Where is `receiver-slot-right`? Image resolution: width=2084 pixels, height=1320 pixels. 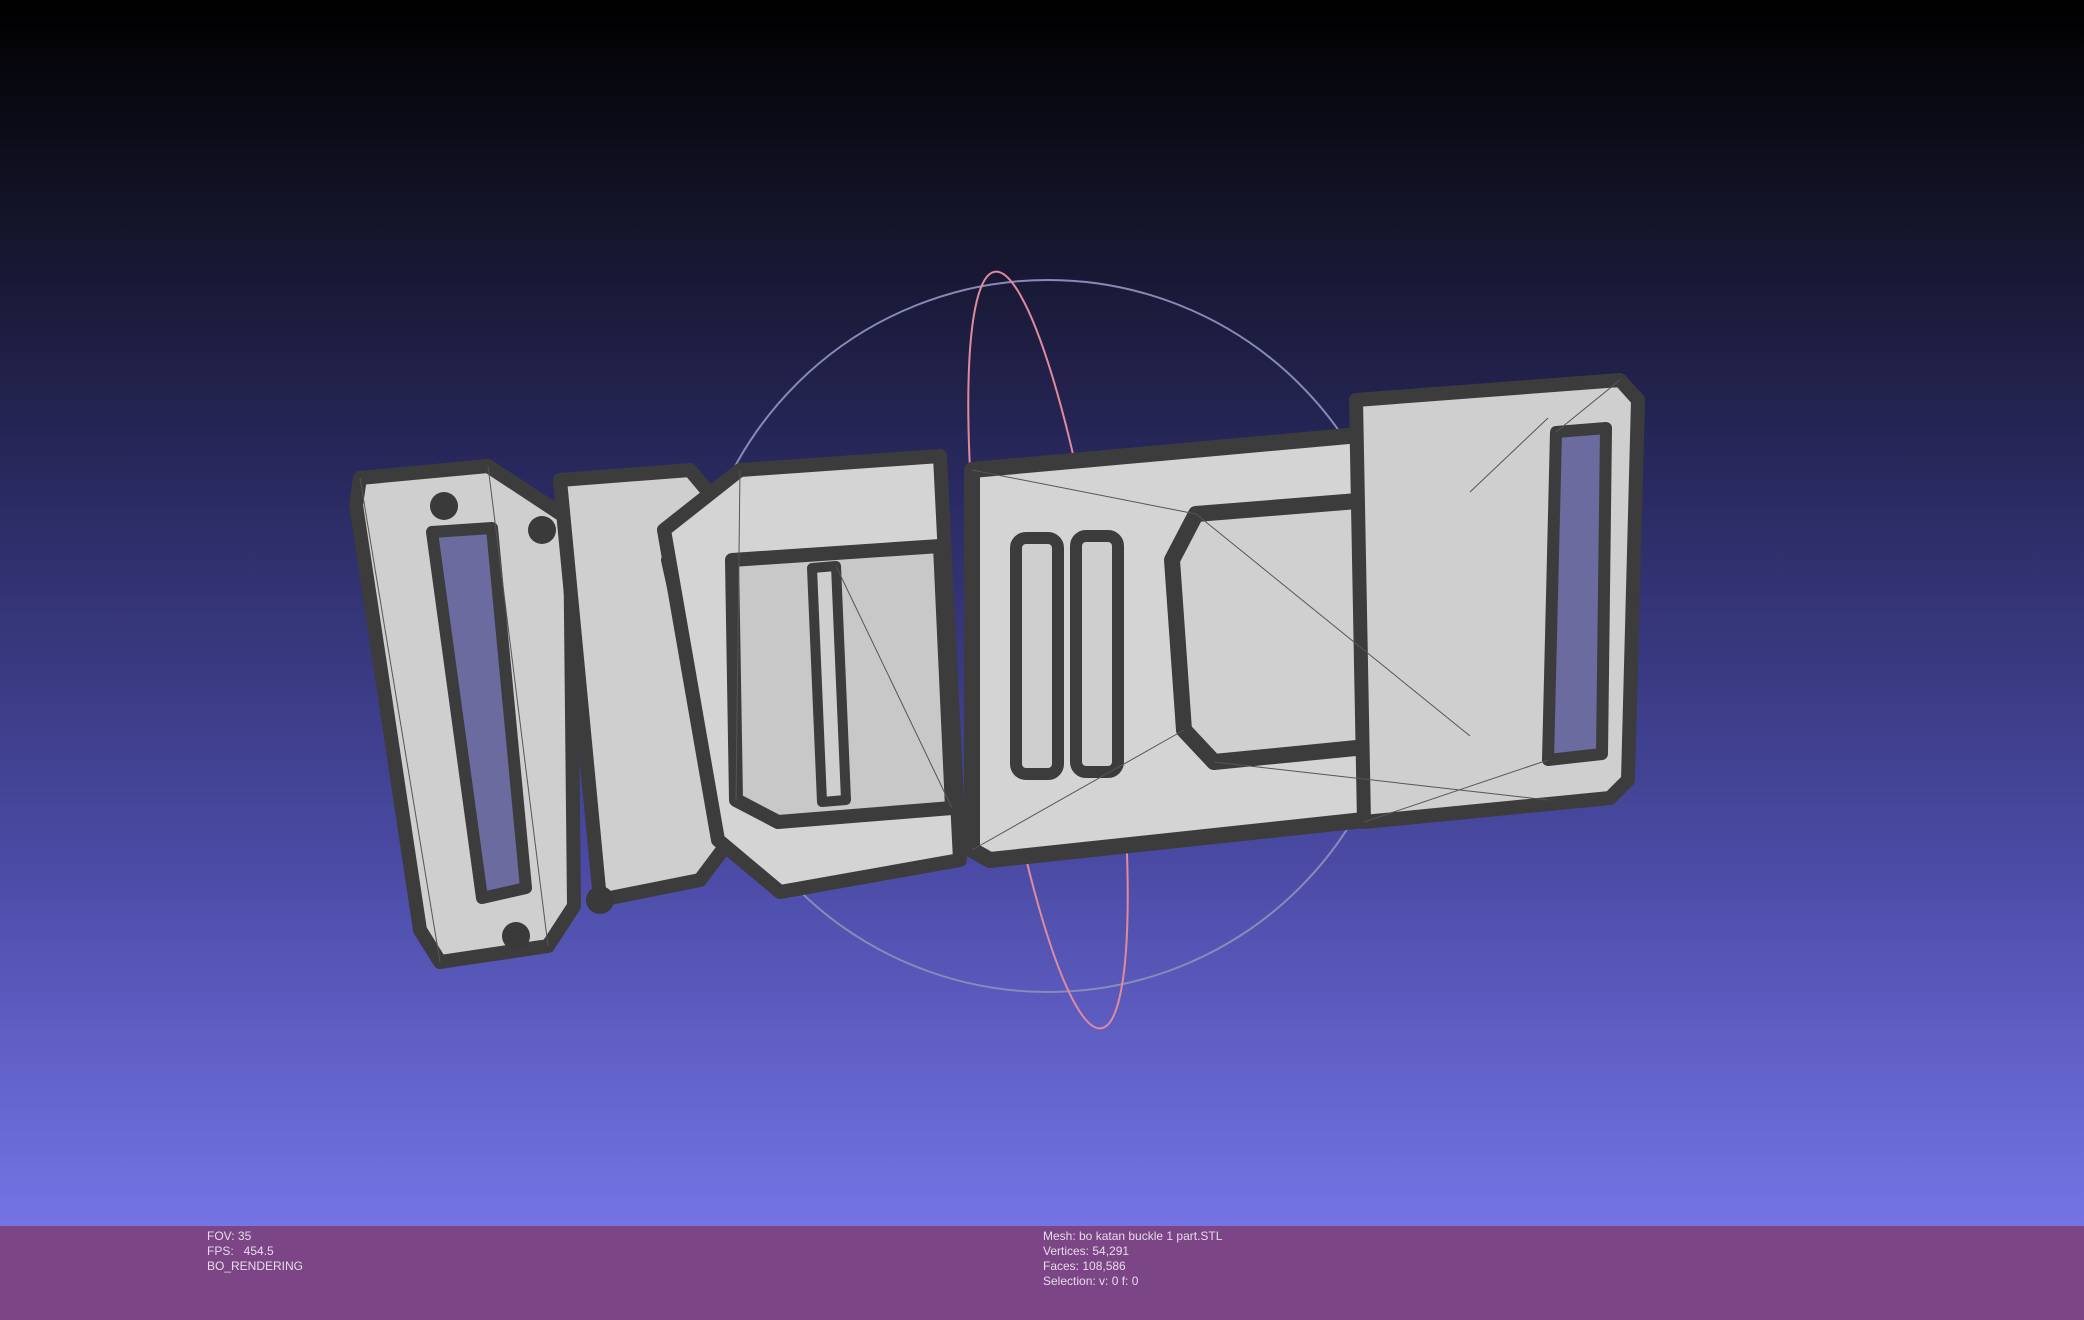 receiver-slot-right is located at coordinates (1097, 654).